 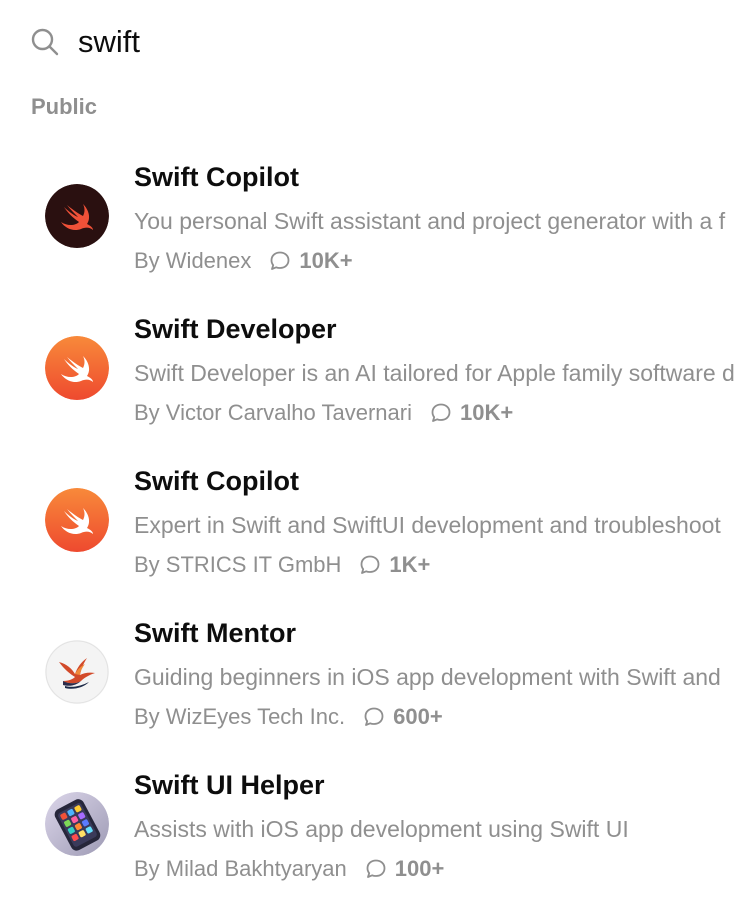 I want to click on item-meta: By Milad Bakhtyaryan 100+, so click(x=289, y=869).